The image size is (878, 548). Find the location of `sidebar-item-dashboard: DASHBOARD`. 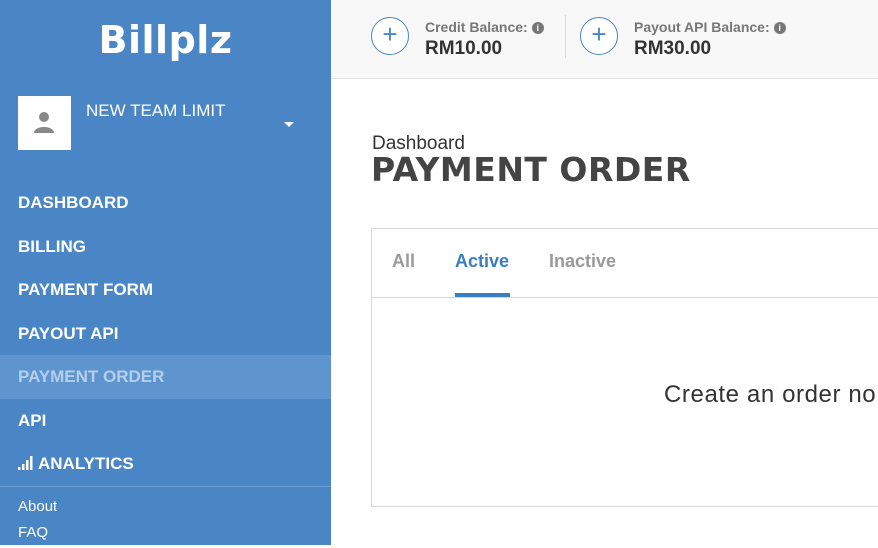

sidebar-item-dashboard: DASHBOARD is located at coordinates (165, 203).